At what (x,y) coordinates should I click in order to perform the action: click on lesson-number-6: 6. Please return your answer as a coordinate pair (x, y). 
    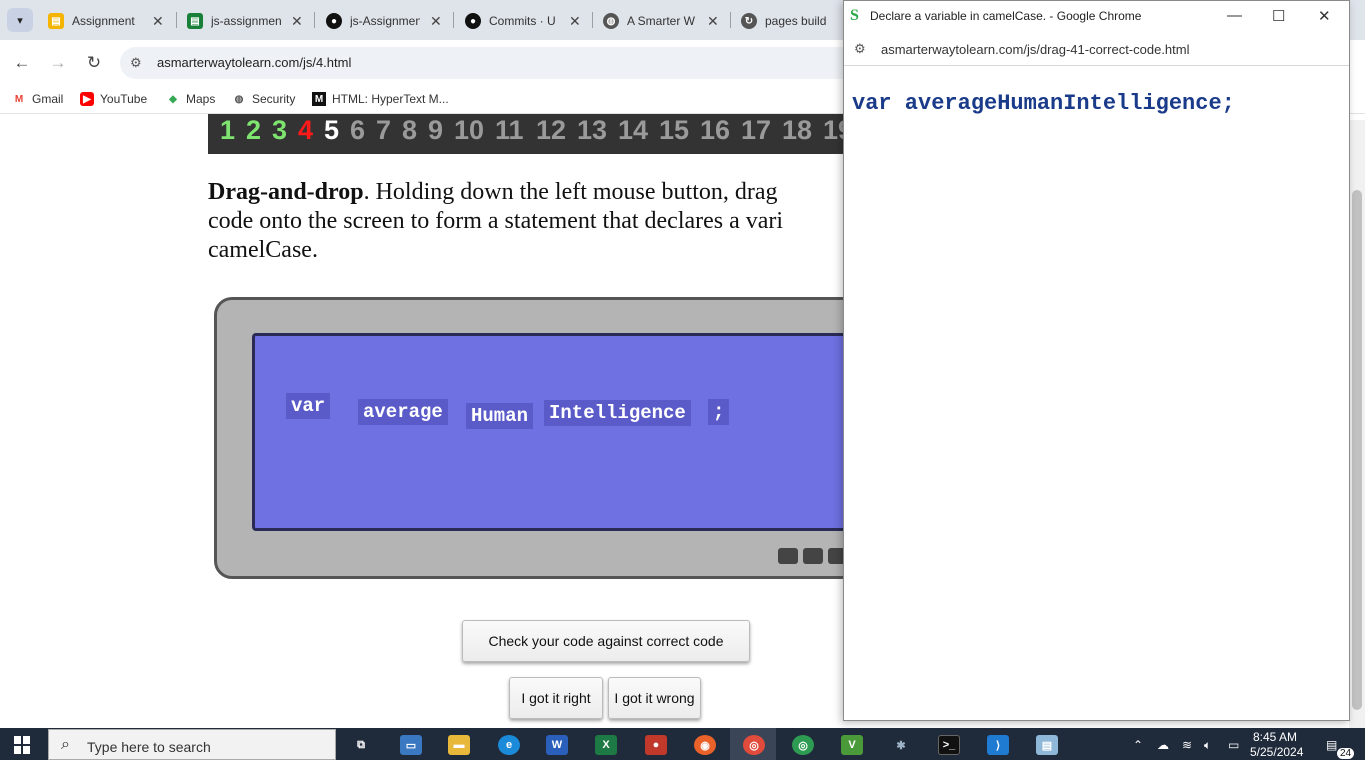
    Looking at the image, I should click on (357, 130).